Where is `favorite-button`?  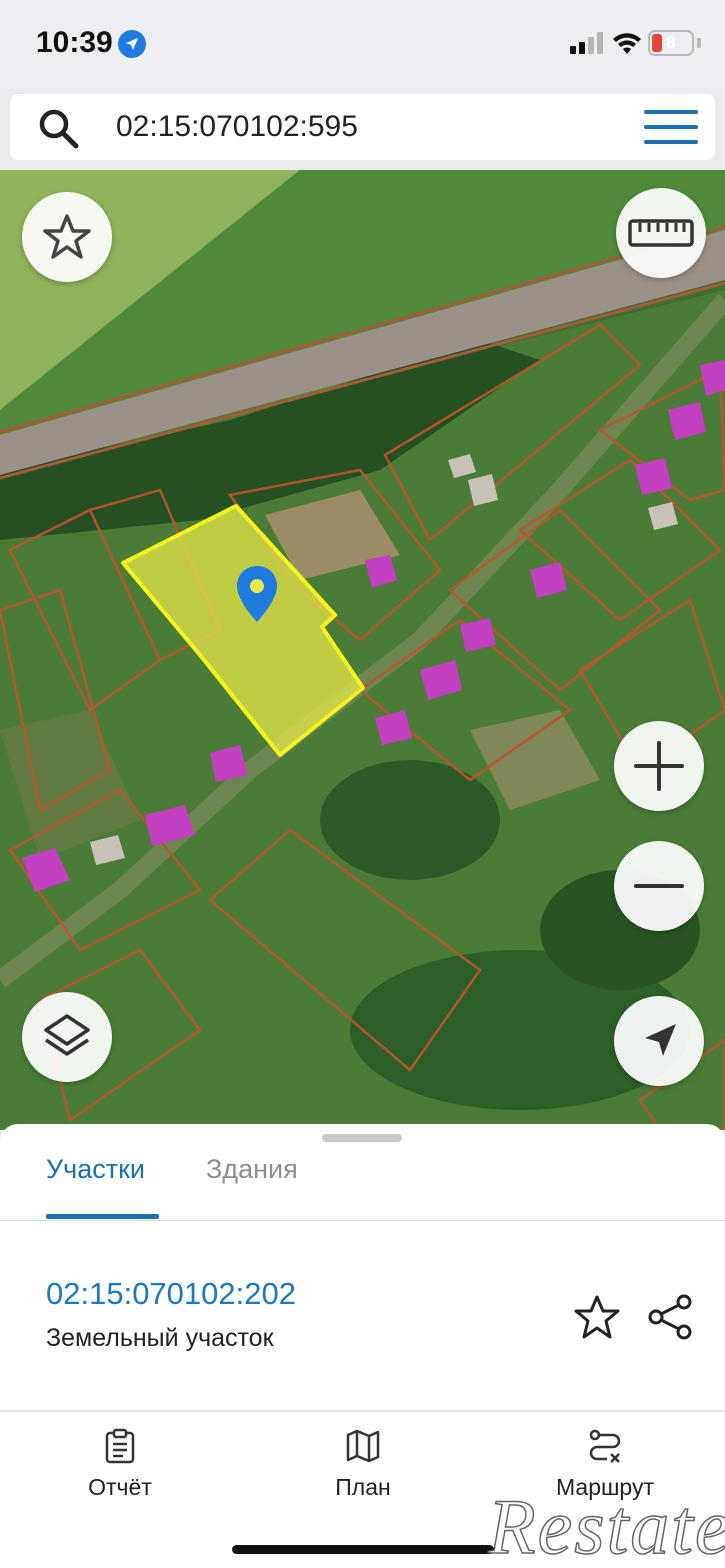
favorite-button is located at coordinates (67, 237).